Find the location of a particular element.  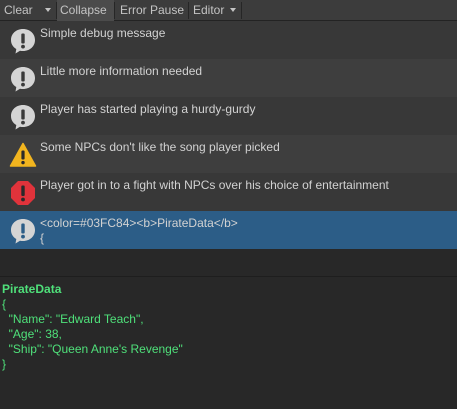

log-message: Simple debug message is located at coordinates (103, 33).